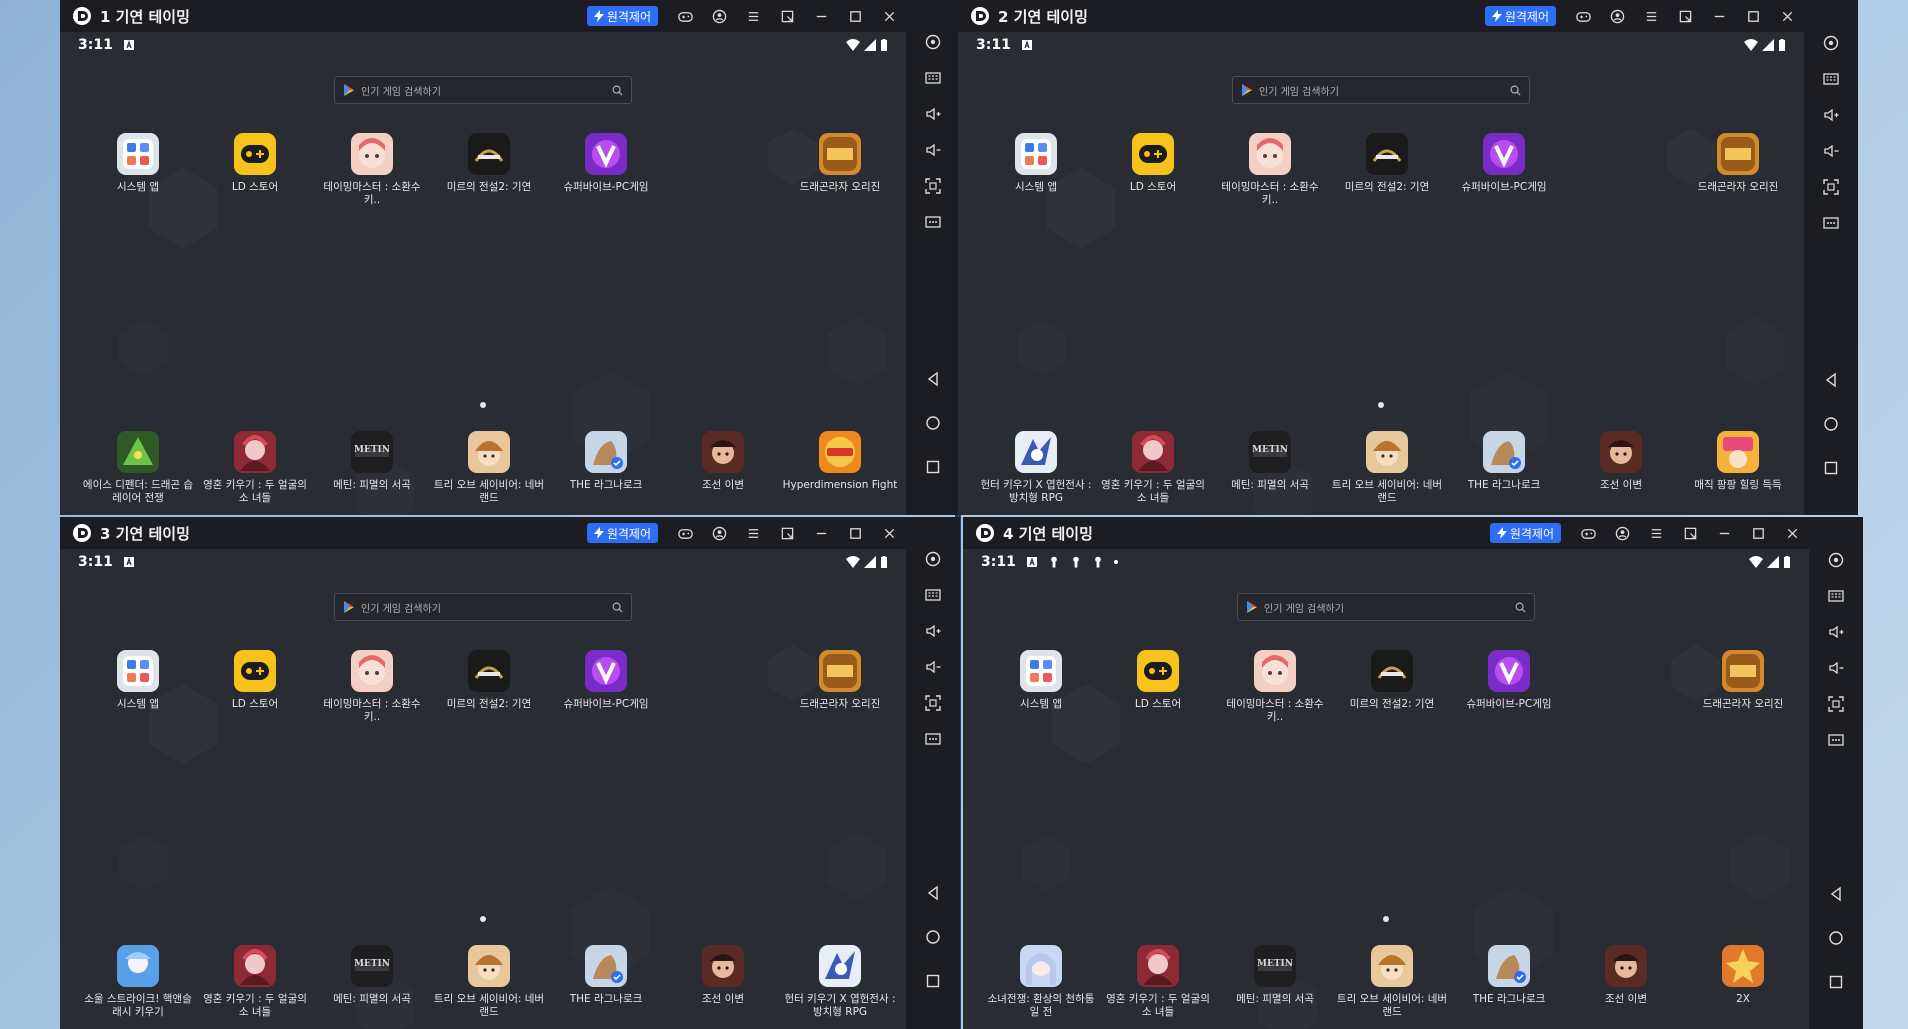 Image resolution: width=1908 pixels, height=1029 pixels. What do you see at coordinates (510, 533) in the screenshot?
I see `title-bar: 3 기연 테이밍 원격제어` at bounding box center [510, 533].